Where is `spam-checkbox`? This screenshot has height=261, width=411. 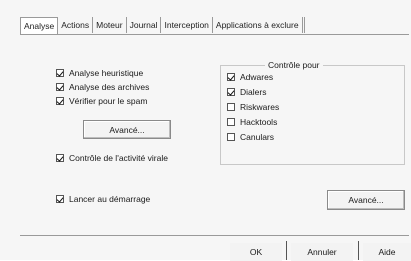 spam-checkbox is located at coordinates (60, 101).